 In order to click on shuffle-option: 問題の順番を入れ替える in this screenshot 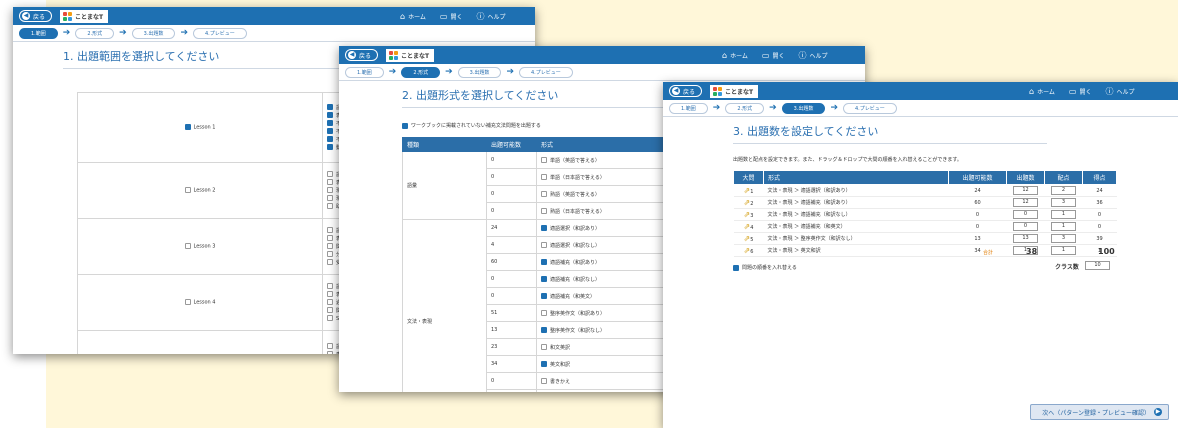, I will do `click(765, 267)`.